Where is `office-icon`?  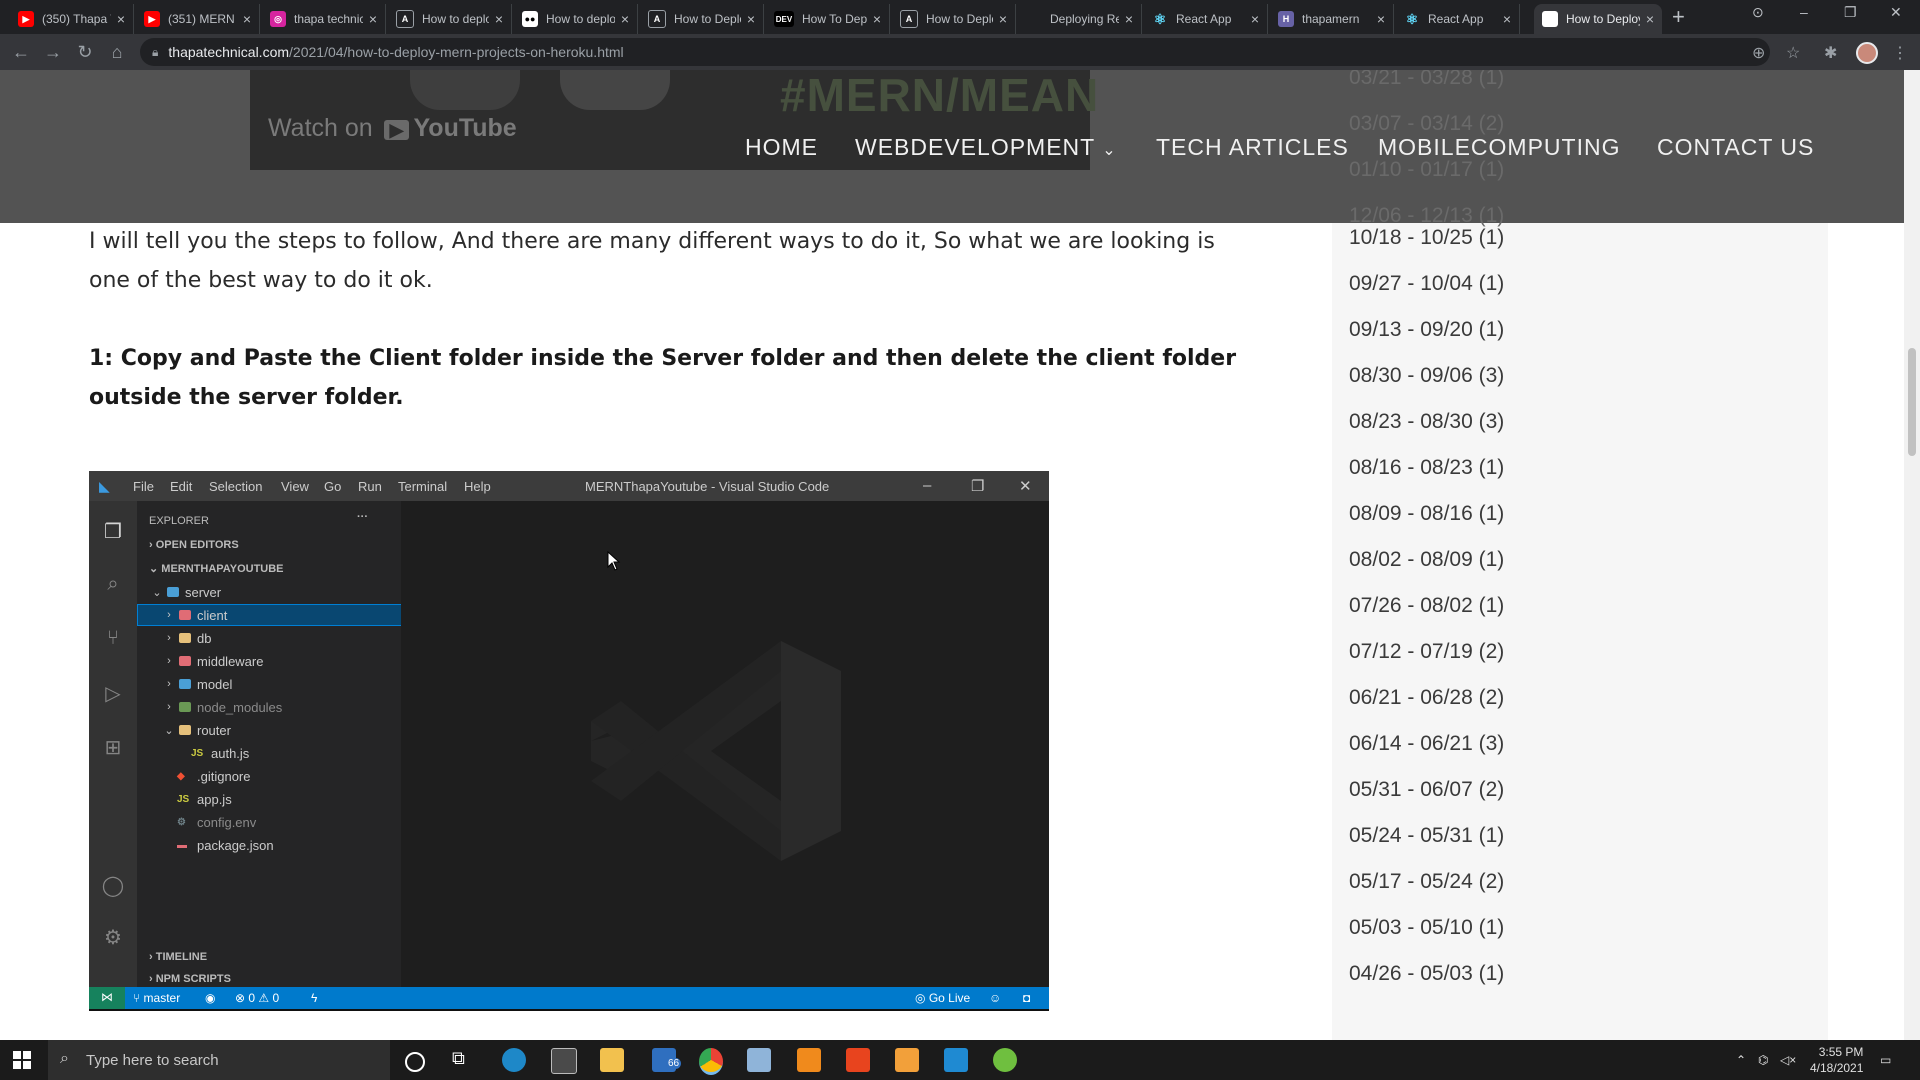
office-icon is located at coordinates (858, 1060).